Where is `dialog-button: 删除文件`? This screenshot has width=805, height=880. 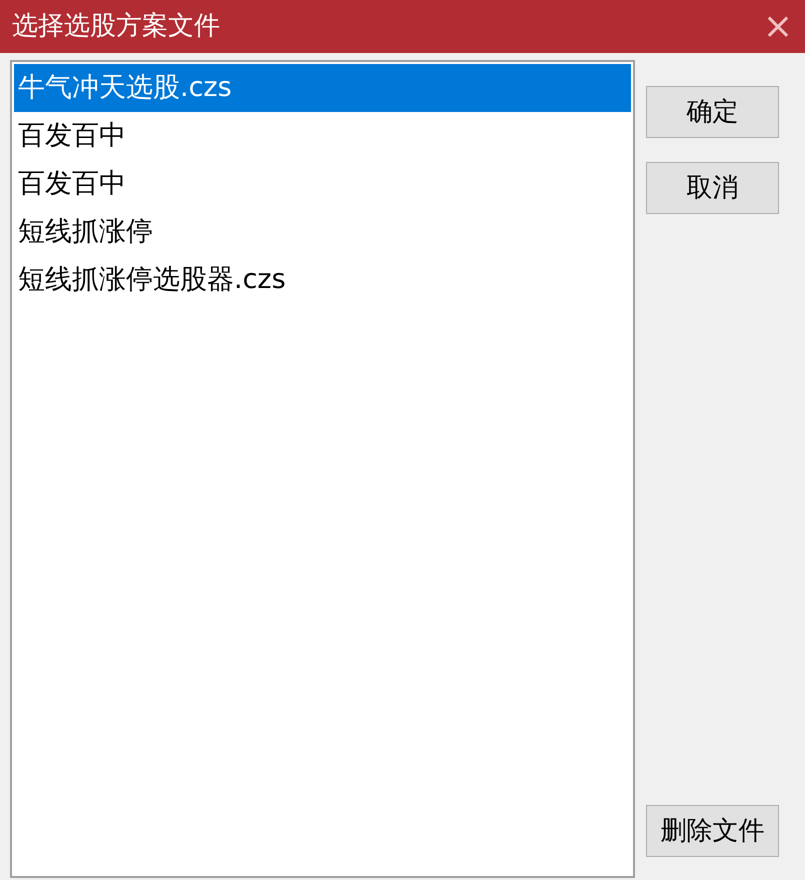
dialog-button: 删除文件 is located at coordinates (712, 831).